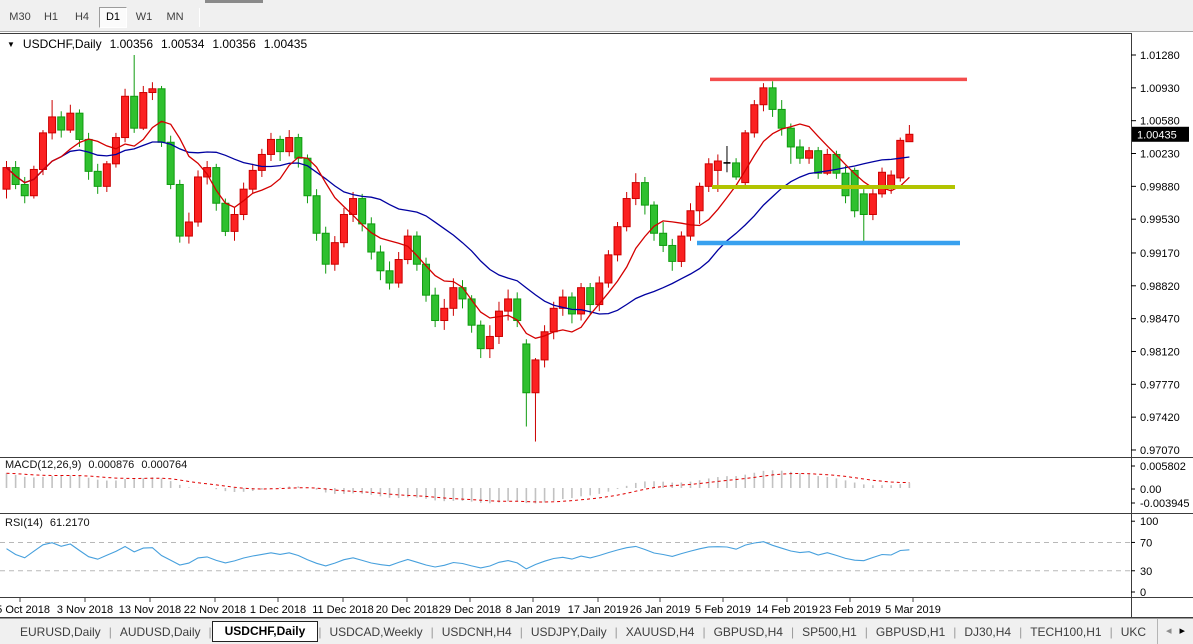  Describe the element at coordinates (375, 632) in the screenshot. I see `tab-usdcad-weekly: USDCAD,Weekly` at that location.